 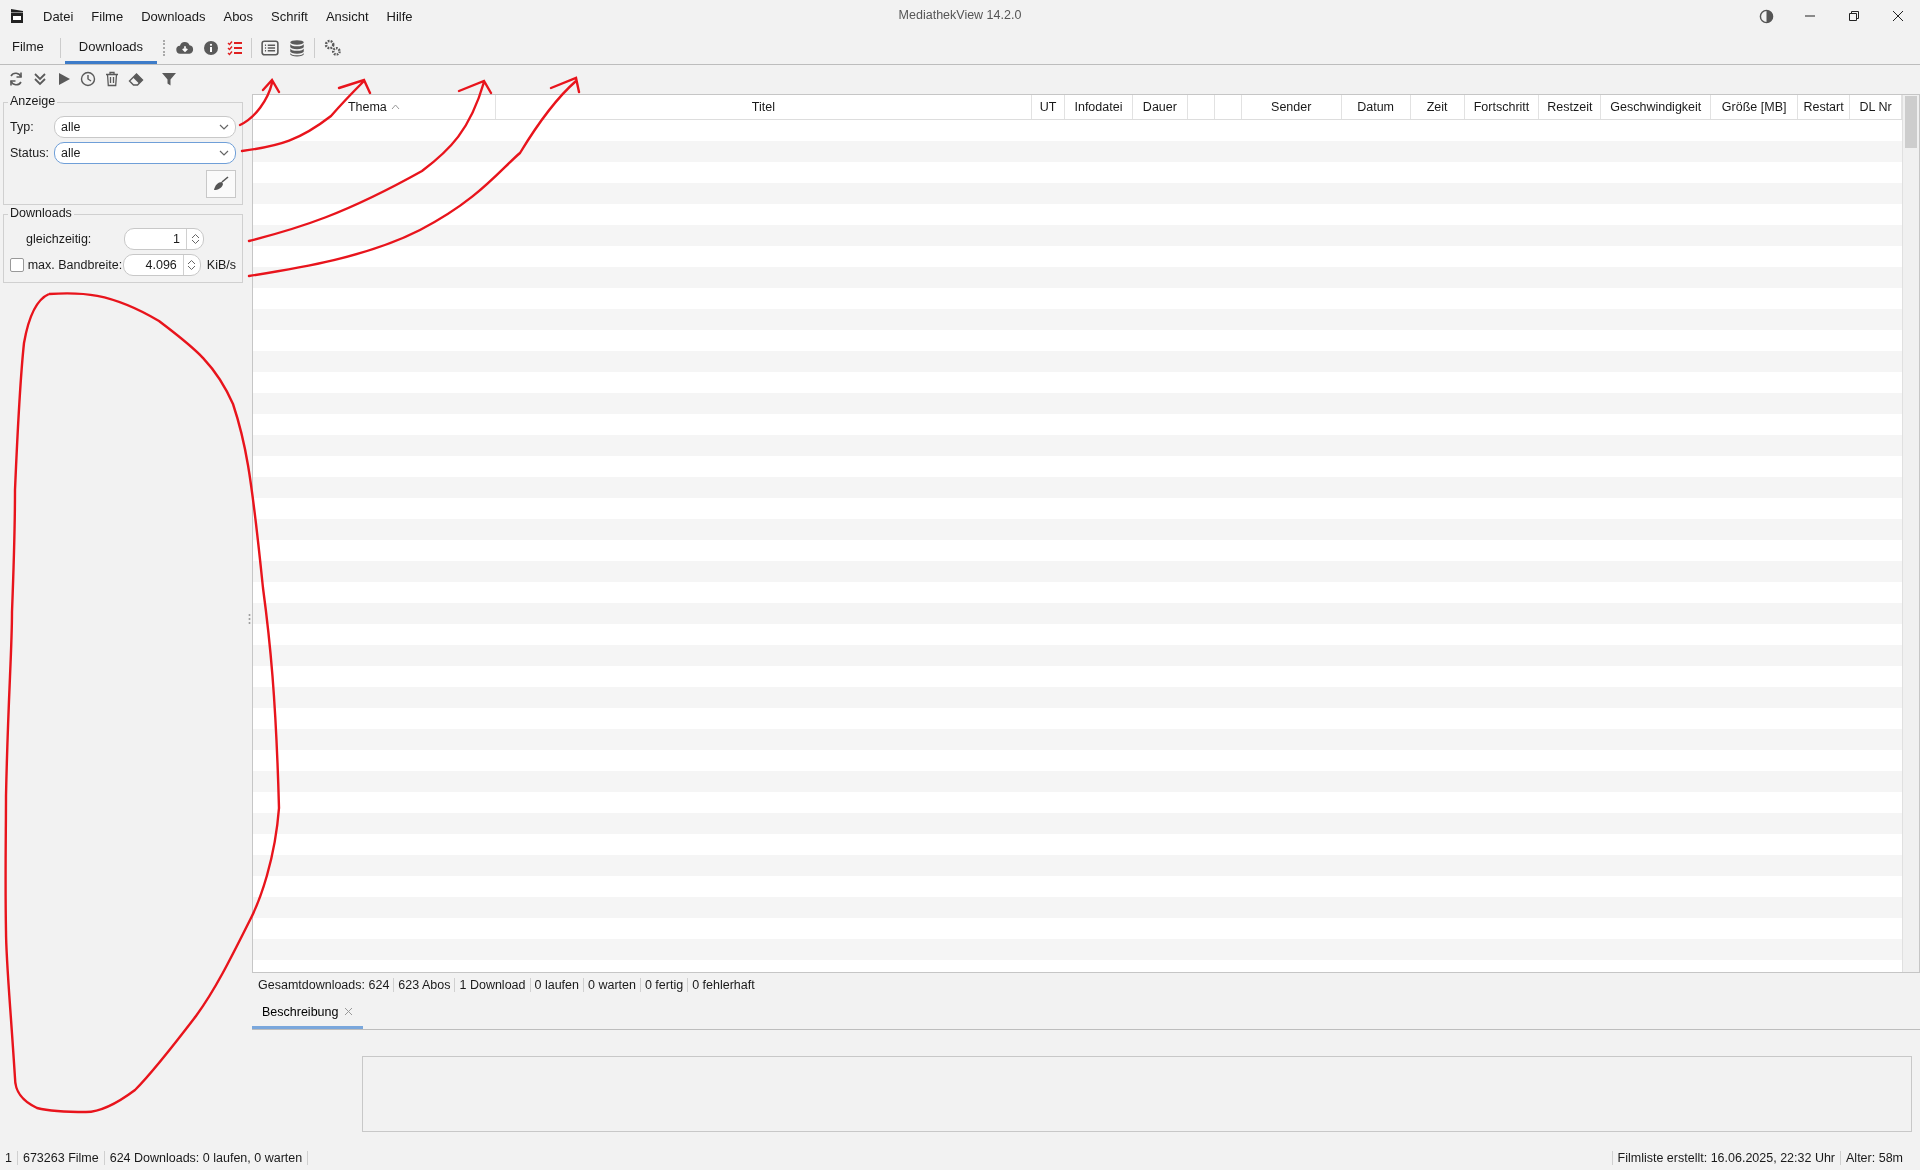 I want to click on eraser-icon, so click(x=136, y=79).